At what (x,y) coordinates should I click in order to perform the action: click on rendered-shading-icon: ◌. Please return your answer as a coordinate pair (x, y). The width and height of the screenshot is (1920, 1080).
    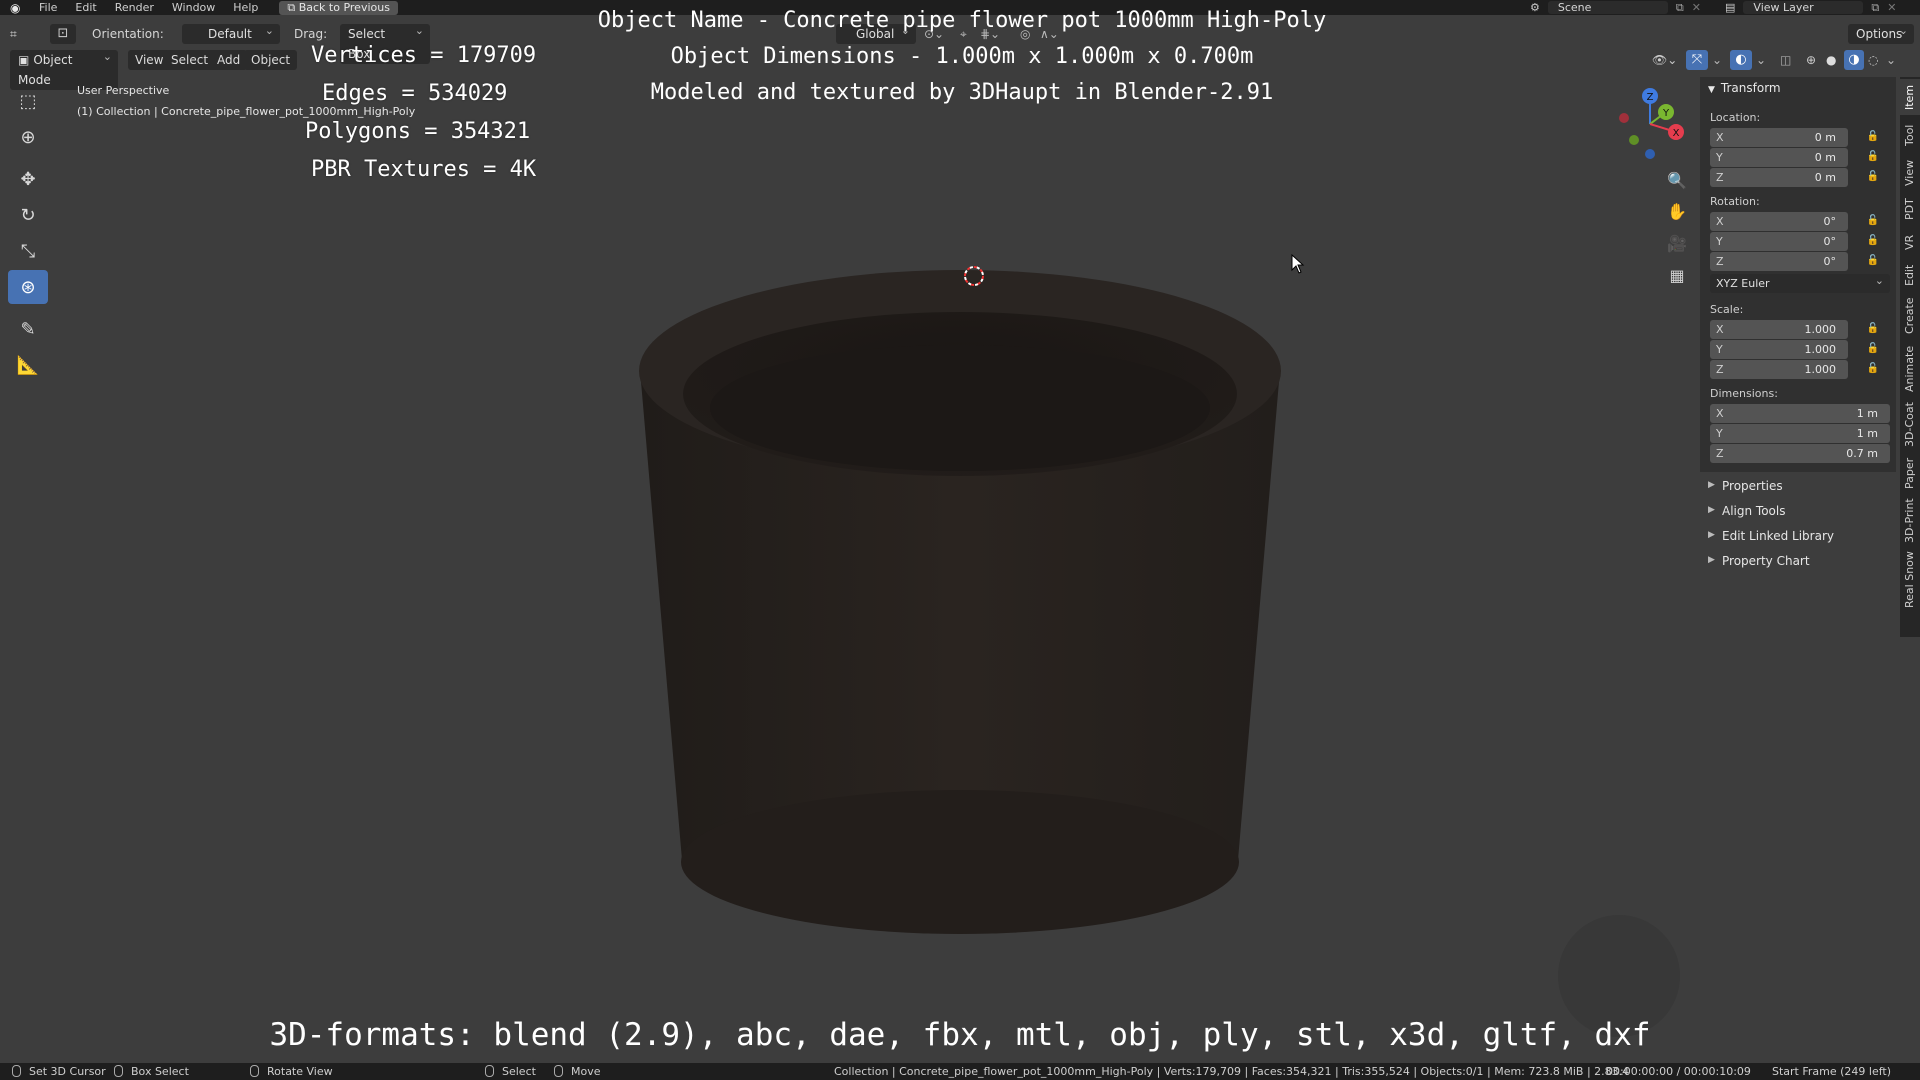
    Looking at the image, I should click on (1873, 60).